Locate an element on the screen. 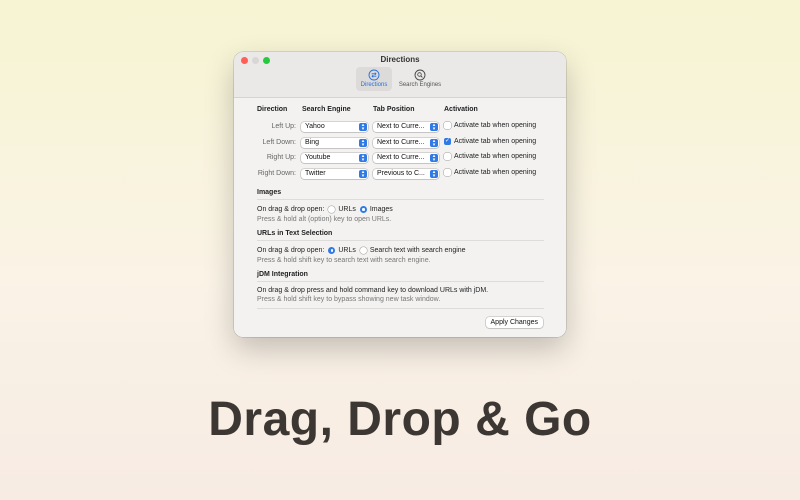  title-bar: Directions Directions Search Engines is located at coordinates (400, 75).